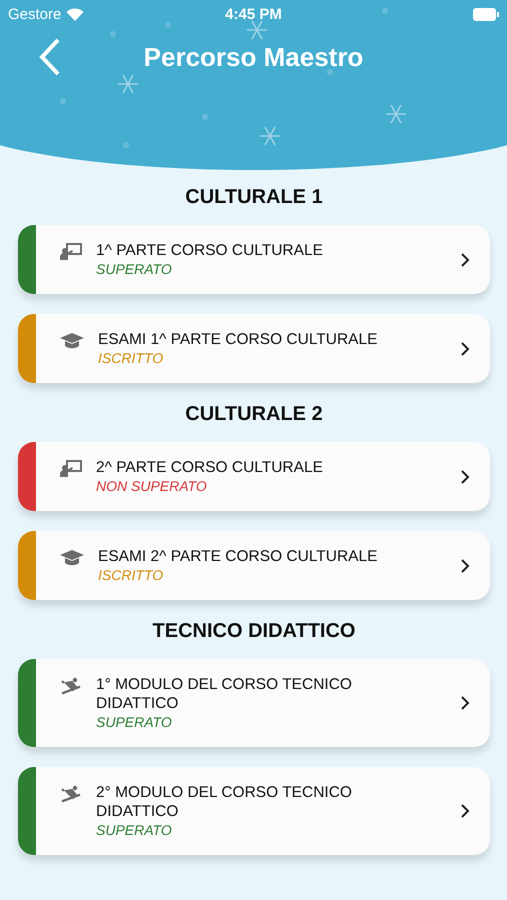 The image size is (507, 900). I want to click on course-title: 2° MODULO DEL CORSO TECNICO DIDATTICO, so click(224, 802).